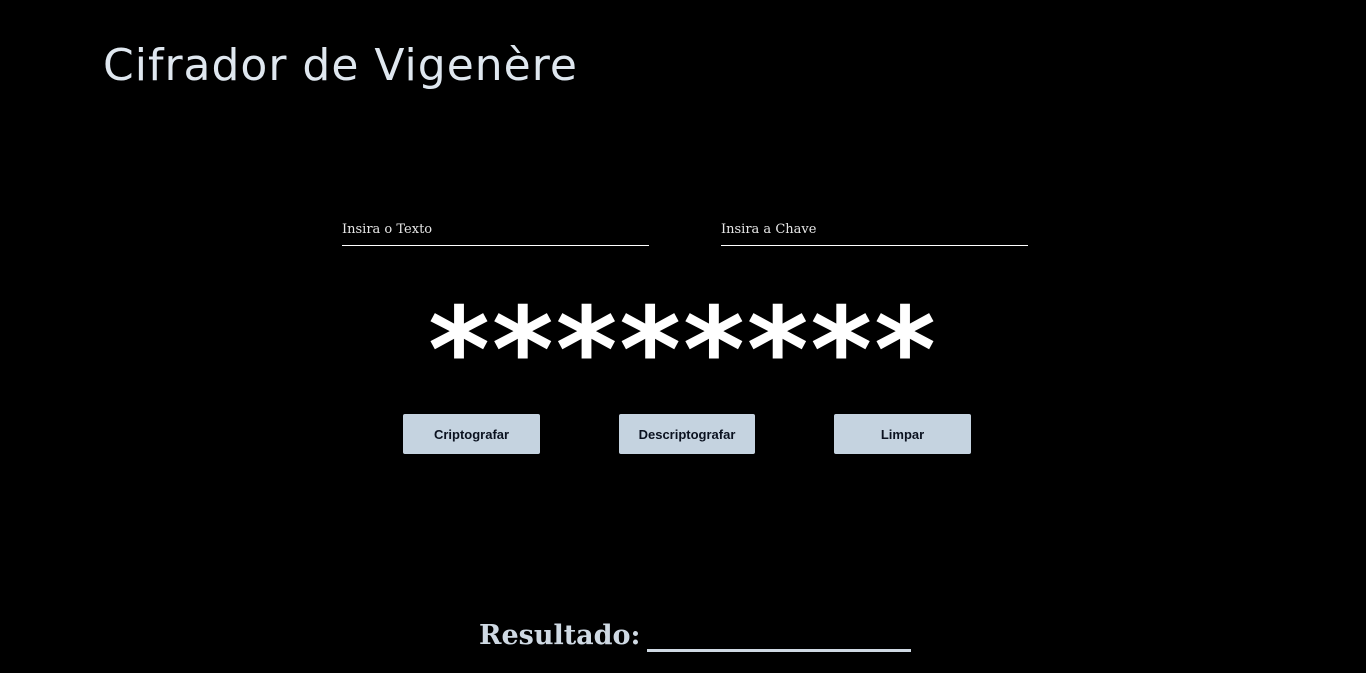 This screenshot has height=673, width=1366. What do you see at coordinates (778, 650) in the screenshot?
I see `result-output-line` at bounding box center [778, 650].